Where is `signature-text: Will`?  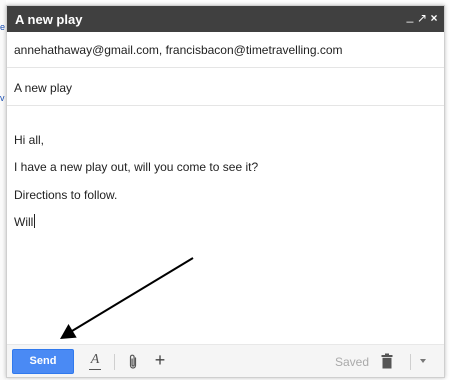
signature-text: Will is located at coordinates (24, 222).